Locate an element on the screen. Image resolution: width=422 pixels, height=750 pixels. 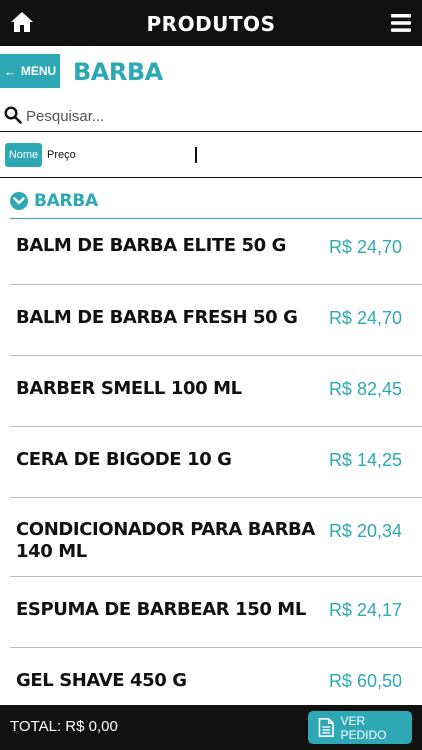
section-title: BARBA is located at coordinates (118, 72).